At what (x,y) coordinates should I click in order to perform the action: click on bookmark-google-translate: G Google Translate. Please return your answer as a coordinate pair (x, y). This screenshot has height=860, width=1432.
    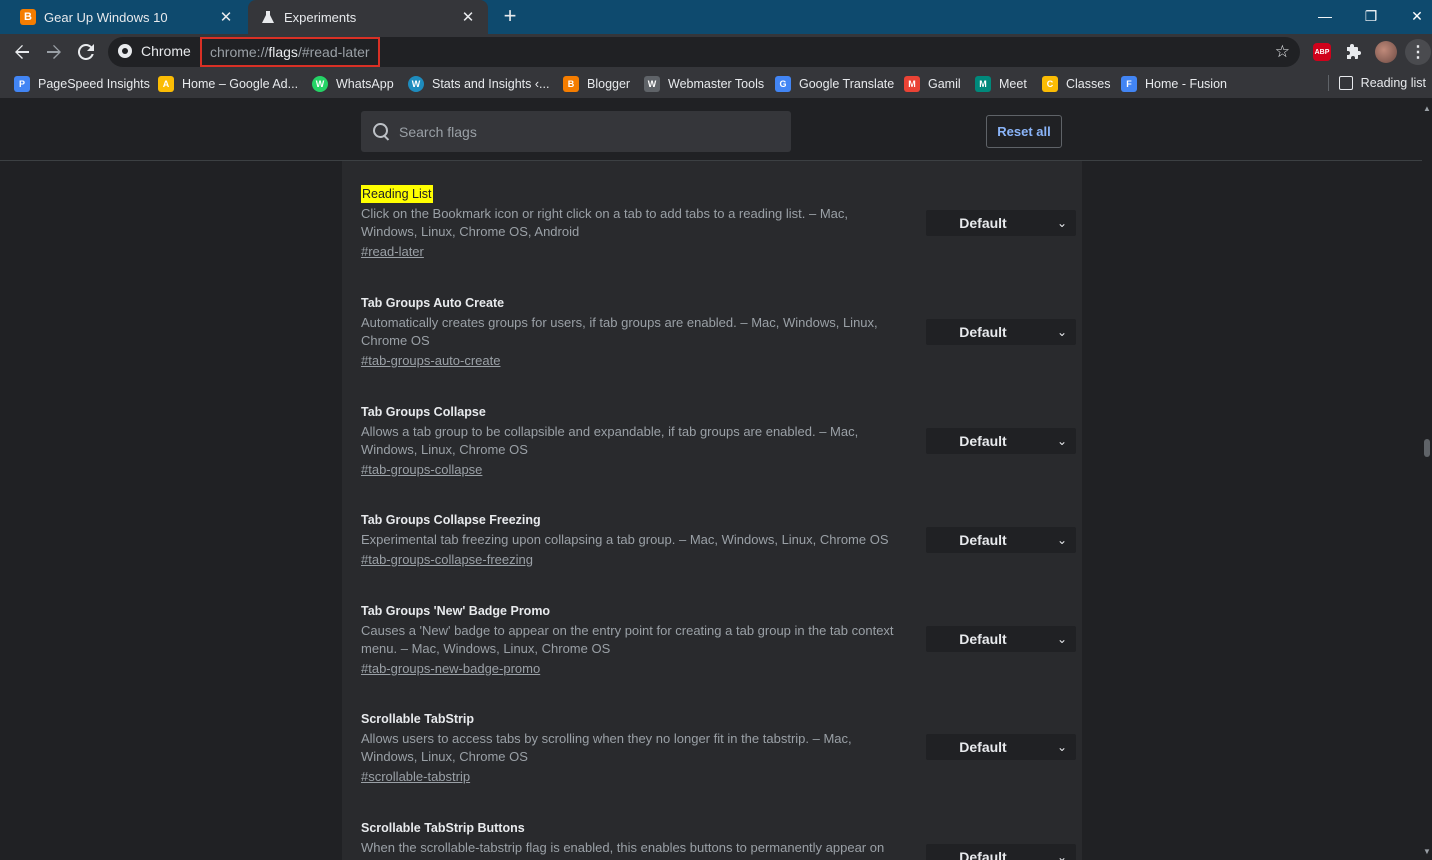
    Looking at the image, I should click on (834, 84).